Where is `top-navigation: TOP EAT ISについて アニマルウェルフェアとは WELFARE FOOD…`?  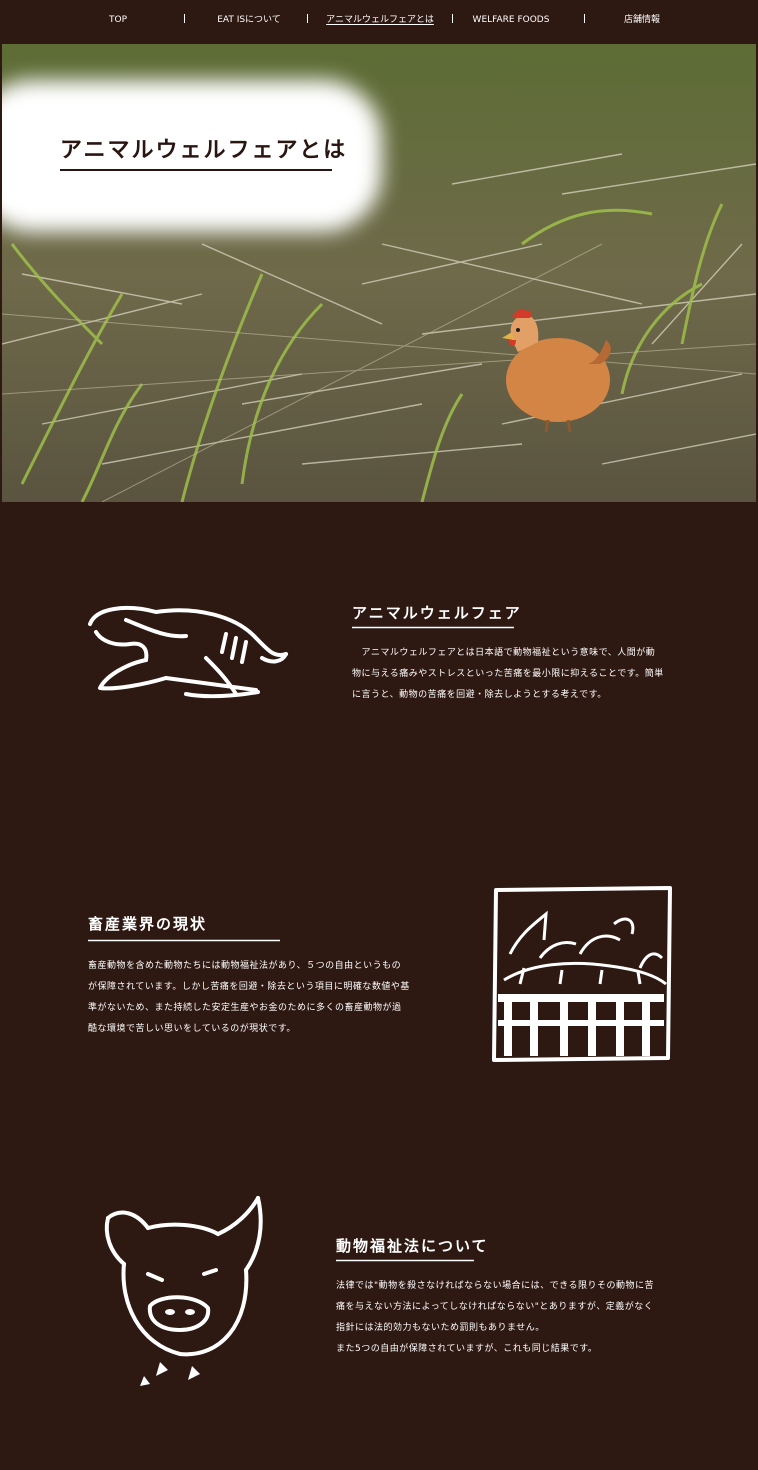 top-navigation: TOP EAT ISについて アニマルウェルフェアとは WELFARE FOOD… is located at coordinates (379, 22).